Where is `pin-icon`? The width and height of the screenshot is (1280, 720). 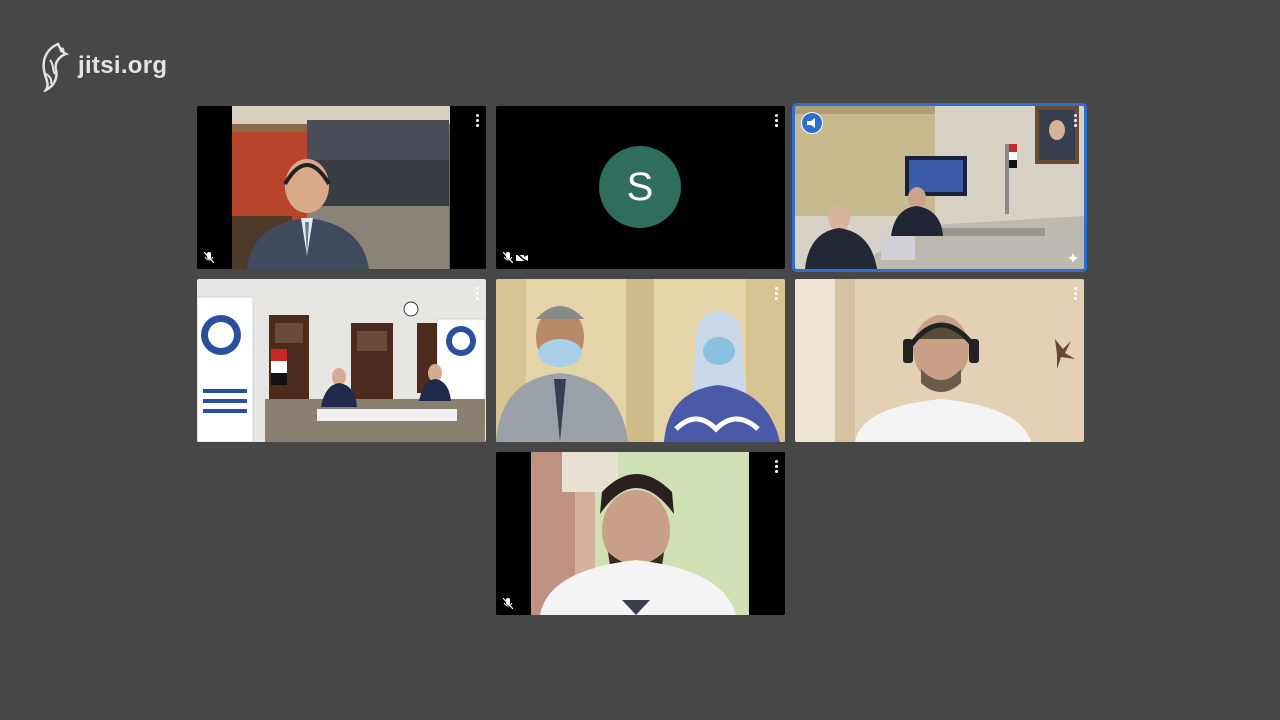 pin-icon is located at coordinates (1073, 258).